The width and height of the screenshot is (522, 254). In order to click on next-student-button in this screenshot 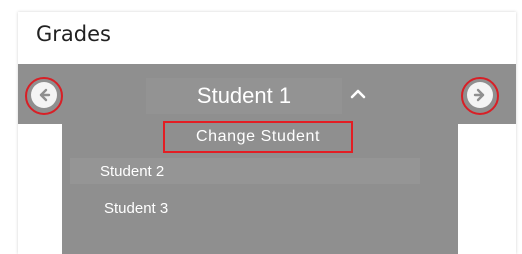, I will do `click(480, 95)`.